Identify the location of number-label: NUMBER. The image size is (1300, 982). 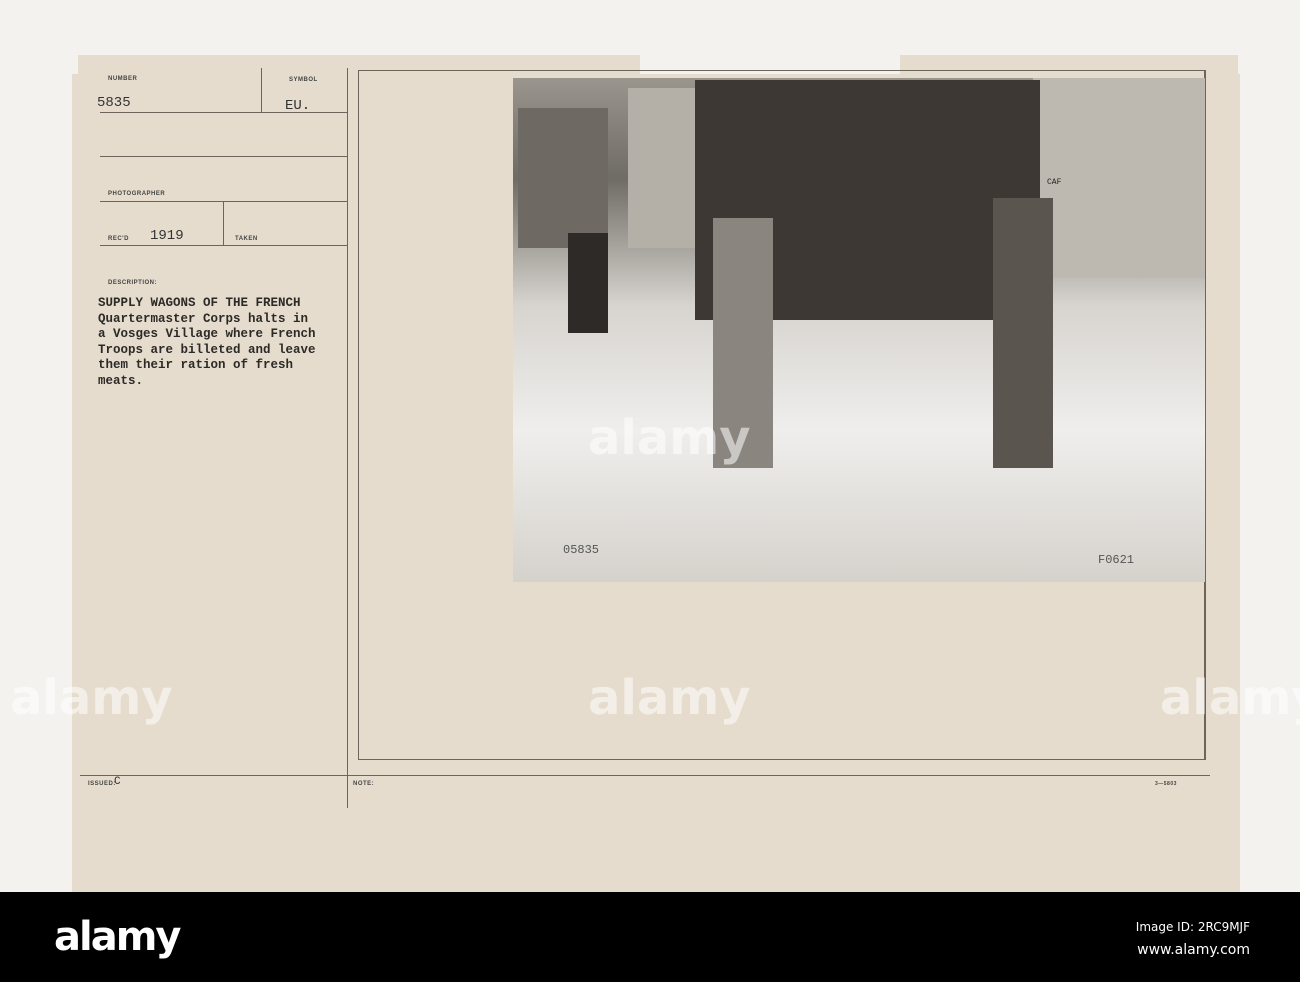
(123, 79).